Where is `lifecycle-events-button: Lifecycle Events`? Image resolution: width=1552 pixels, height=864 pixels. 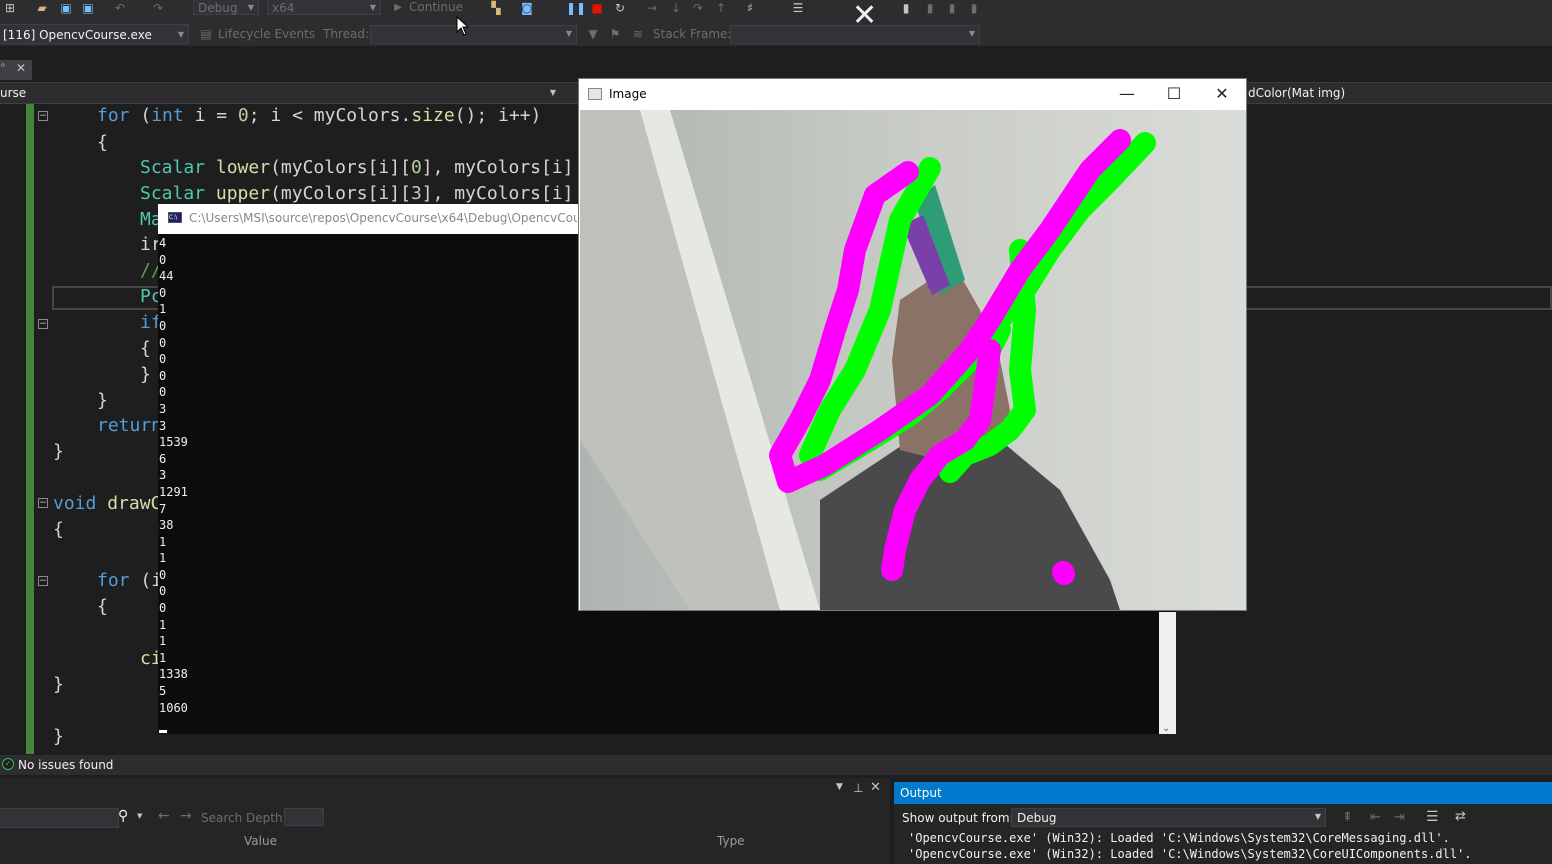 lifecycle-events-button: Lifecycle Events is located at coordinates (266, 34).